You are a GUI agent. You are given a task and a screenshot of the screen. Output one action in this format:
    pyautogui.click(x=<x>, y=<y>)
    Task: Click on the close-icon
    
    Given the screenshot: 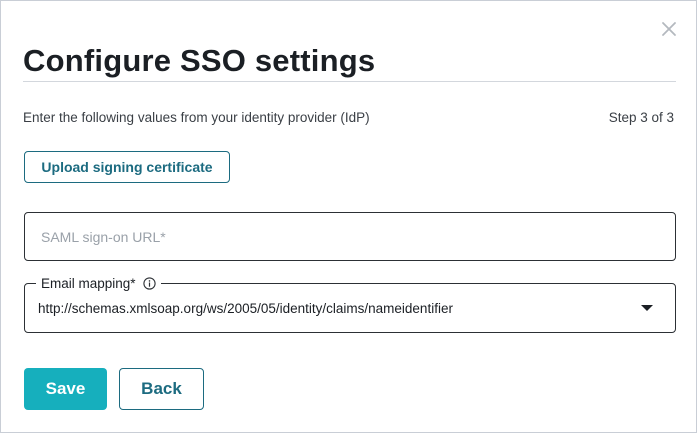 What is the action you would take?
    pyautogui.click(x=669, y=29)
    